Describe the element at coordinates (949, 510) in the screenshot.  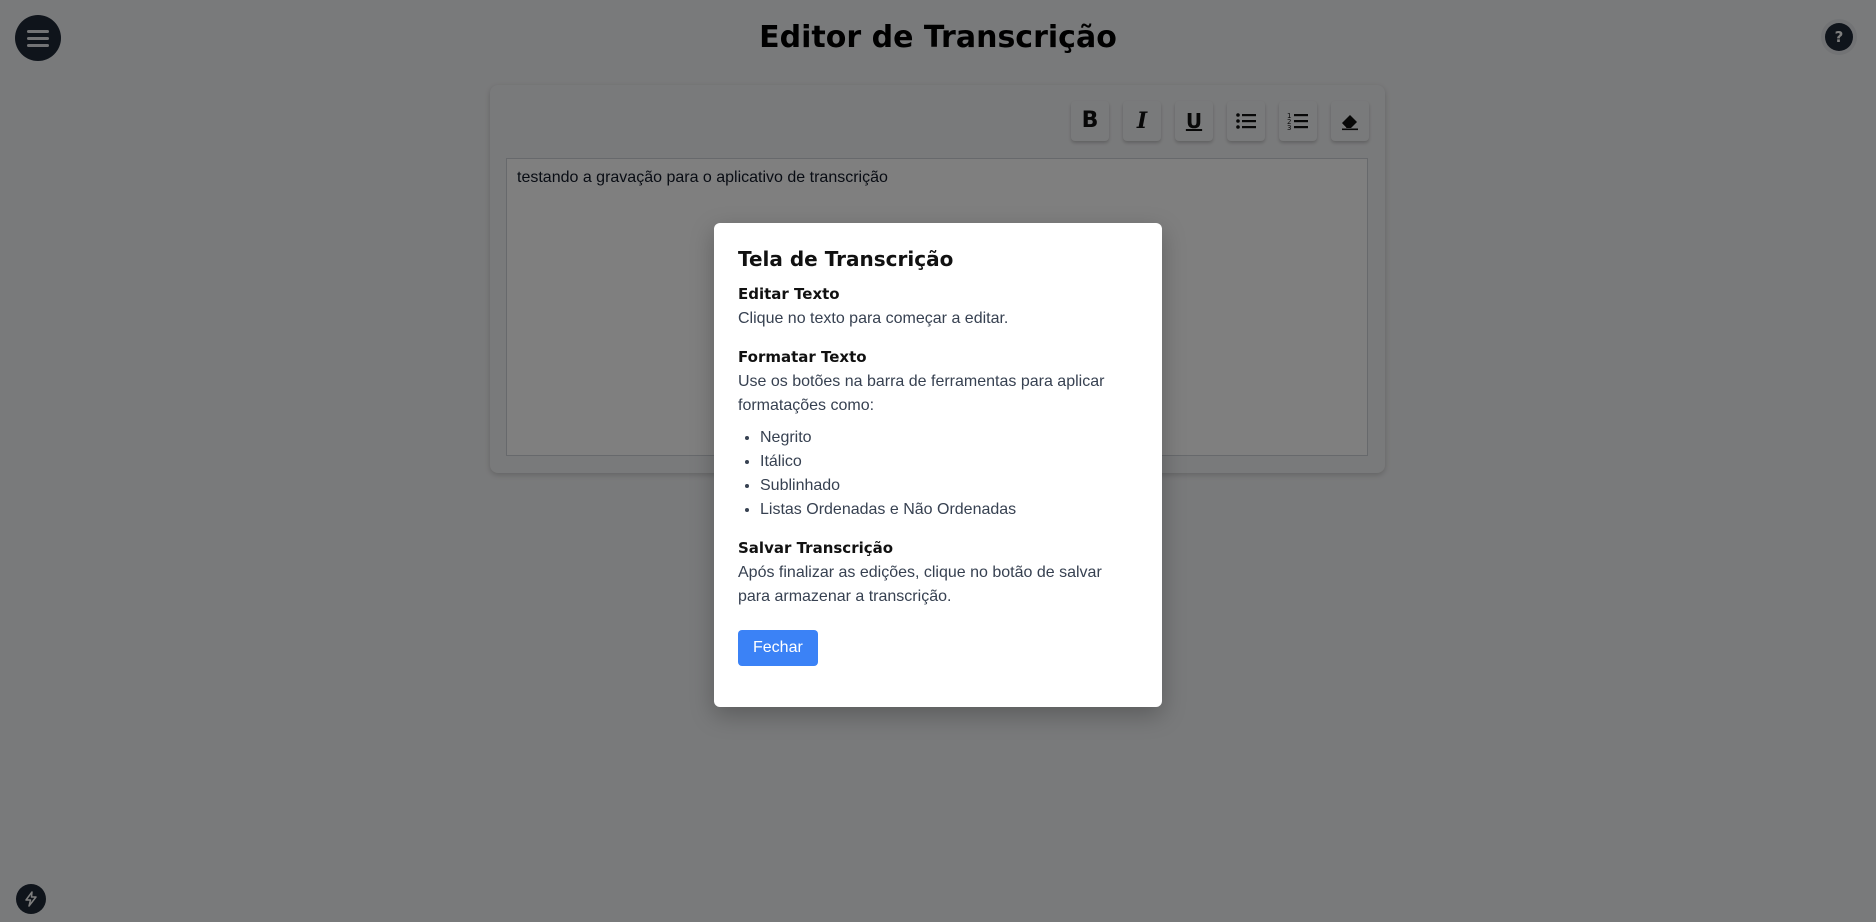
I see `list-item: Listas Ordenadas e Não Ordenadas` at that location.